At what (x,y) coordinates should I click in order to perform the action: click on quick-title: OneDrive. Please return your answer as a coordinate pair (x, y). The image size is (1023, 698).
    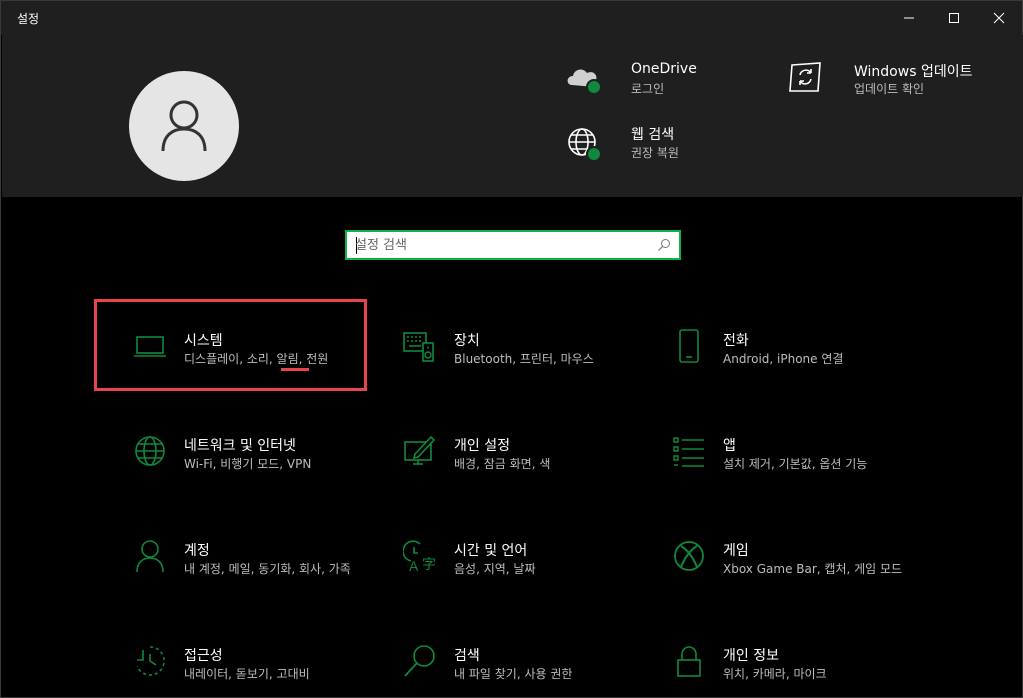
    Looking at the image, I should click on (664, 69).